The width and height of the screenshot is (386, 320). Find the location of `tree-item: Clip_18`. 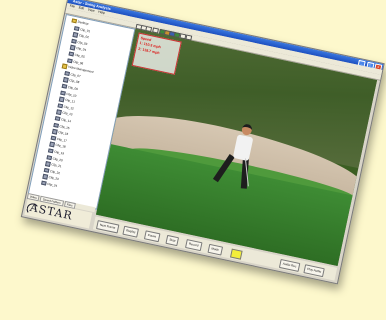

tree-item: Clip_18 is located at coordinates (57, 145).